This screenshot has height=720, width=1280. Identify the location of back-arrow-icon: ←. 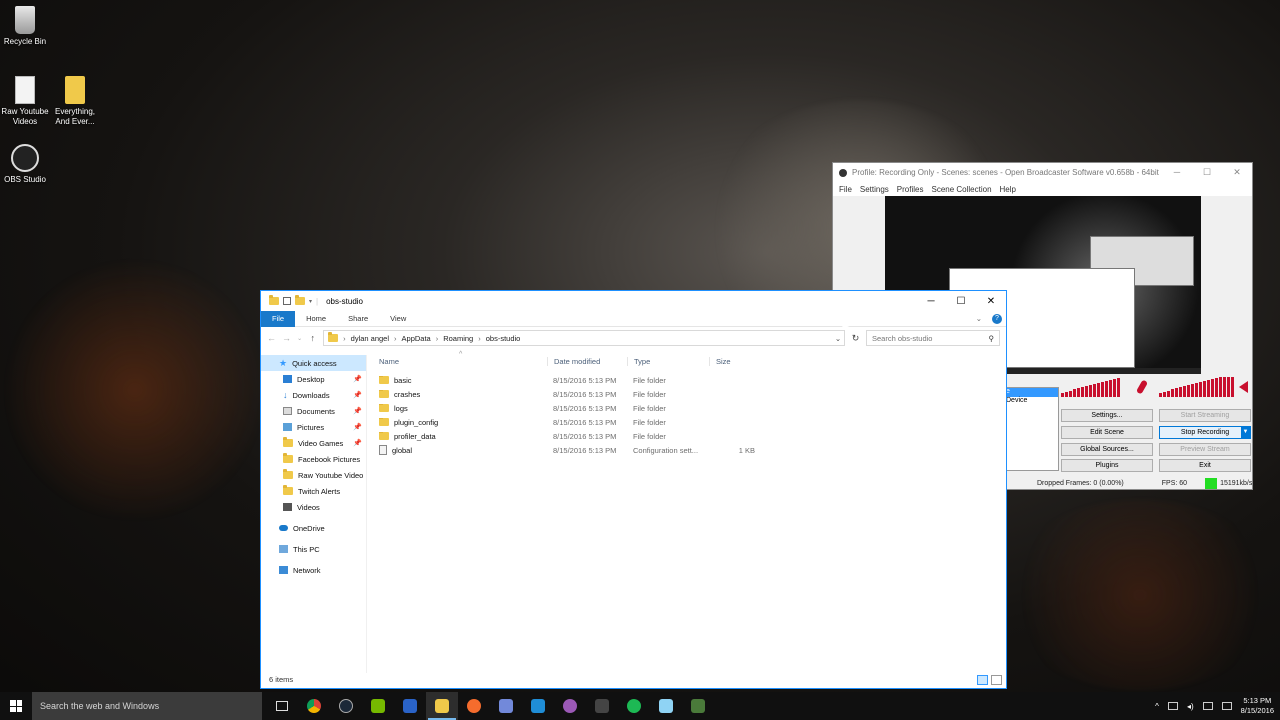
(271, 338).